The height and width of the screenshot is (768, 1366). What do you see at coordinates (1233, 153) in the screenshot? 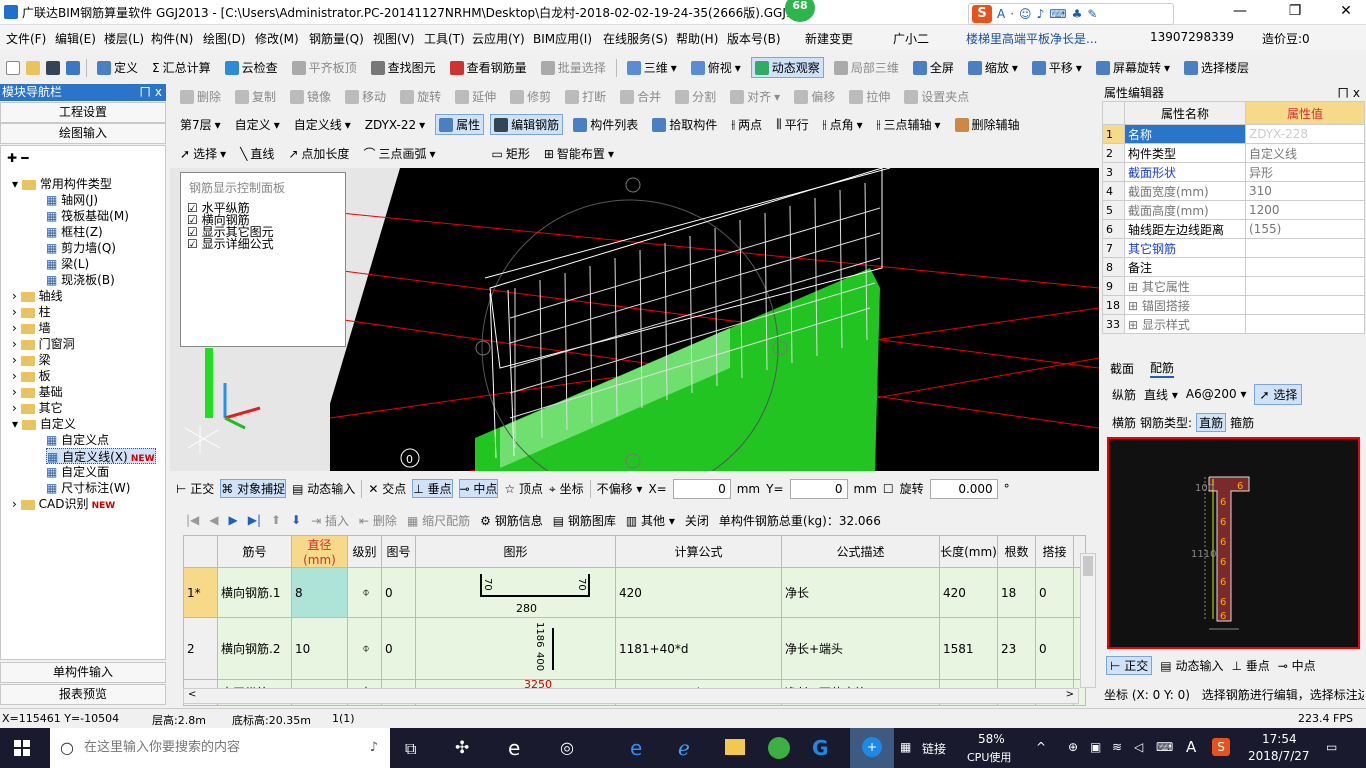
I see `property-row: 2 构件类型 自定义线` at bounding box center [1233, 153].